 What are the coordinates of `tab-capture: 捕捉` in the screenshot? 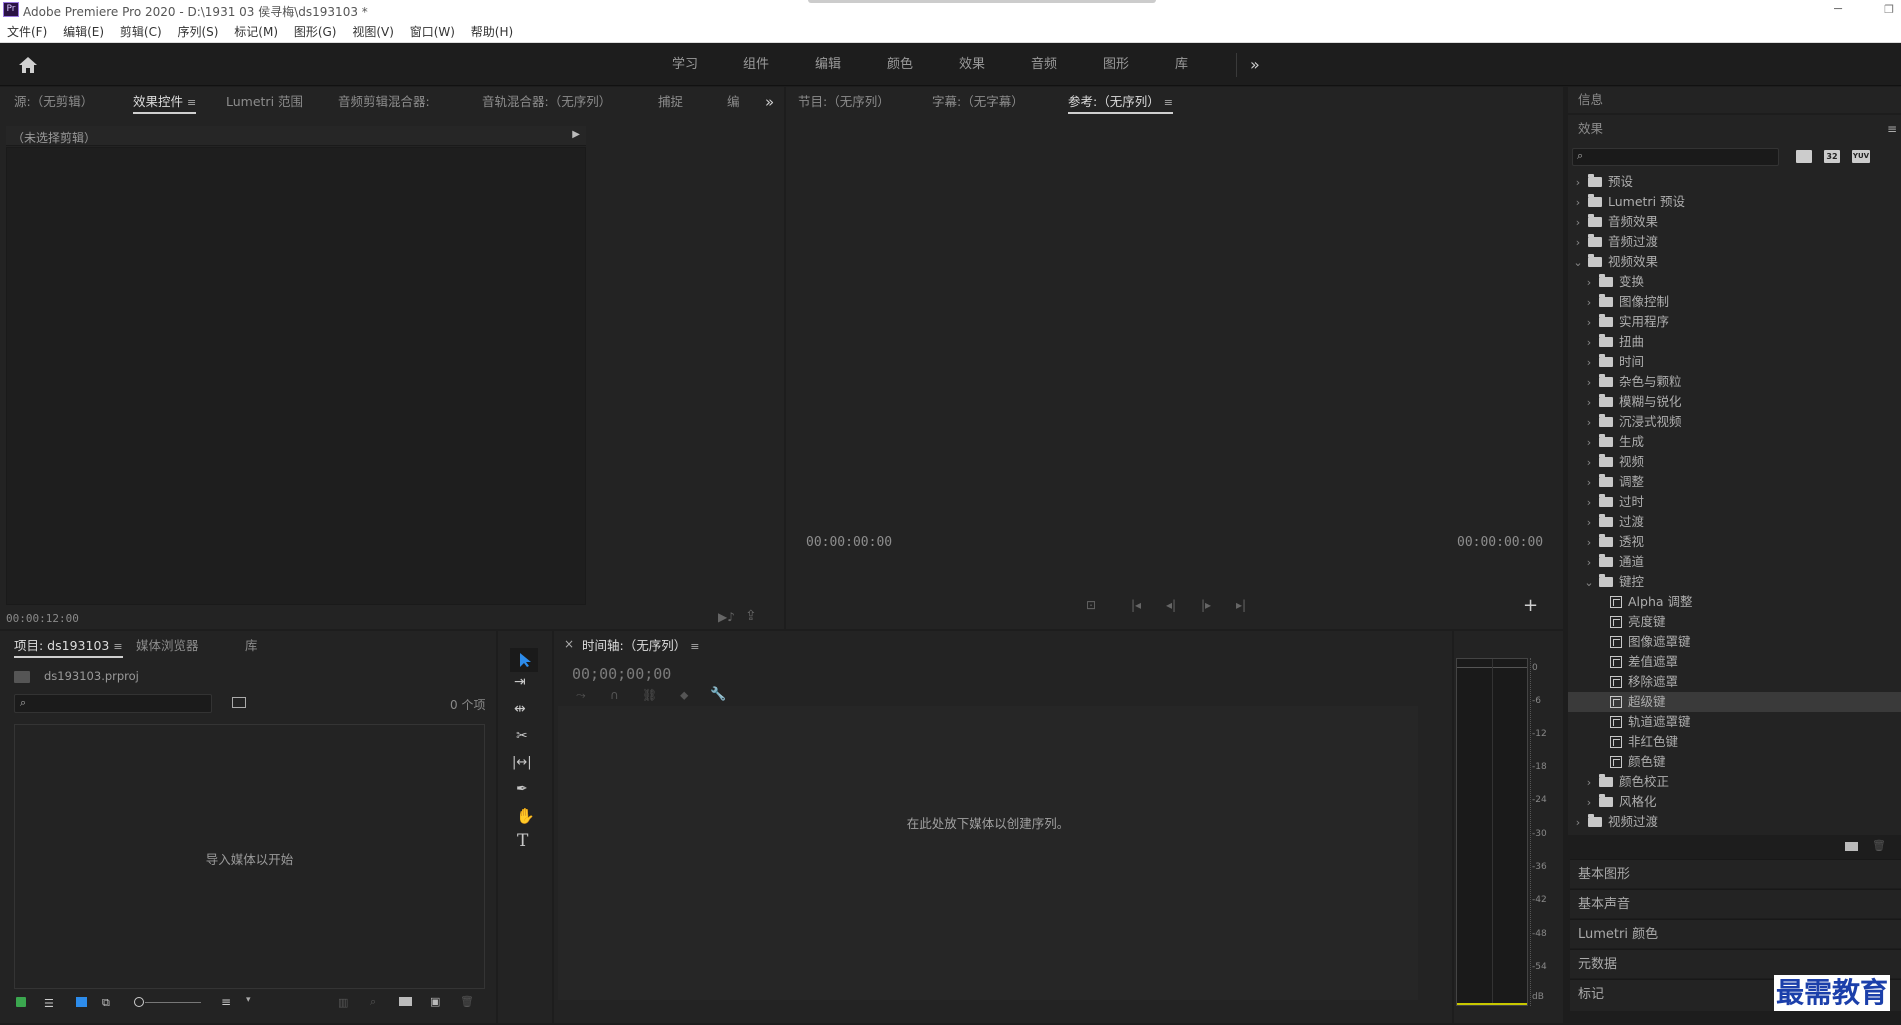 It's located at (670, 102).